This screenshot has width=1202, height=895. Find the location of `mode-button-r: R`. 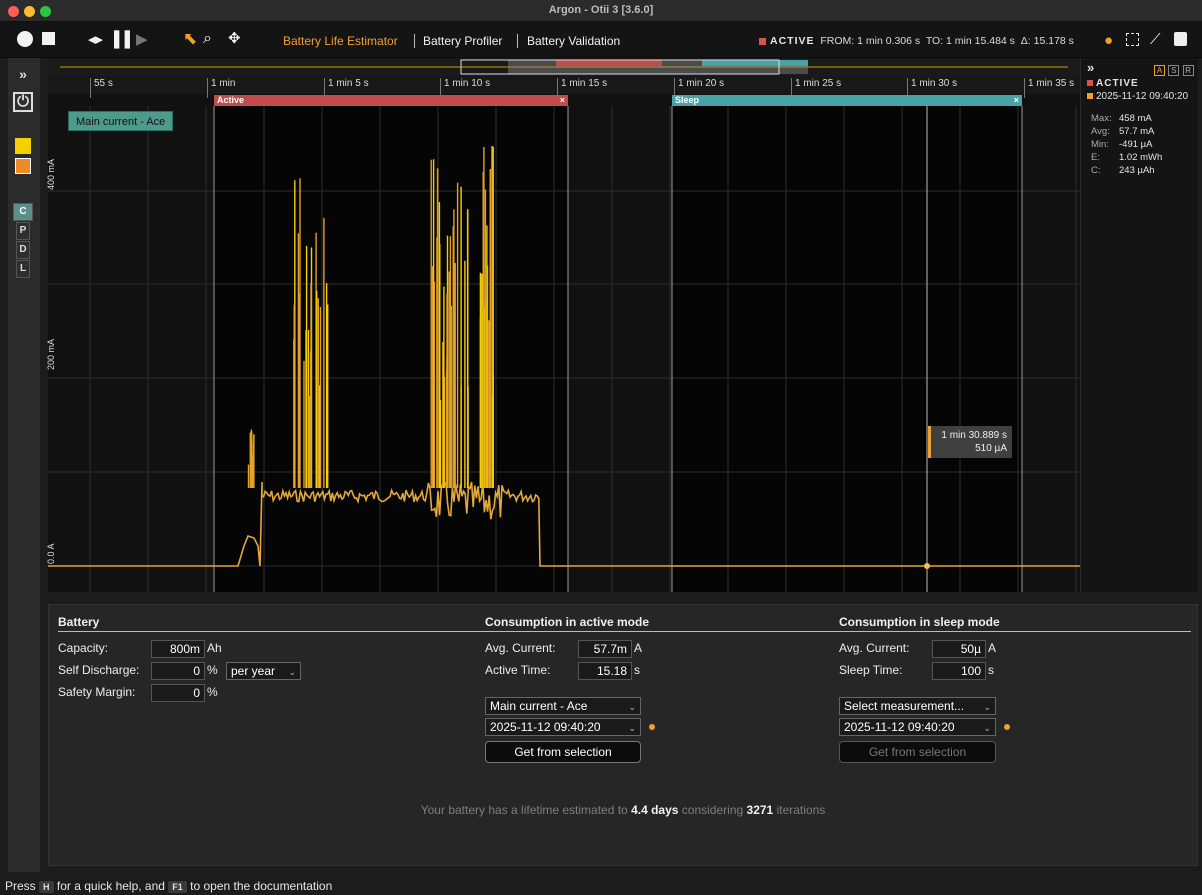

mode-button-r: R is located at coordinates (1188, 70).